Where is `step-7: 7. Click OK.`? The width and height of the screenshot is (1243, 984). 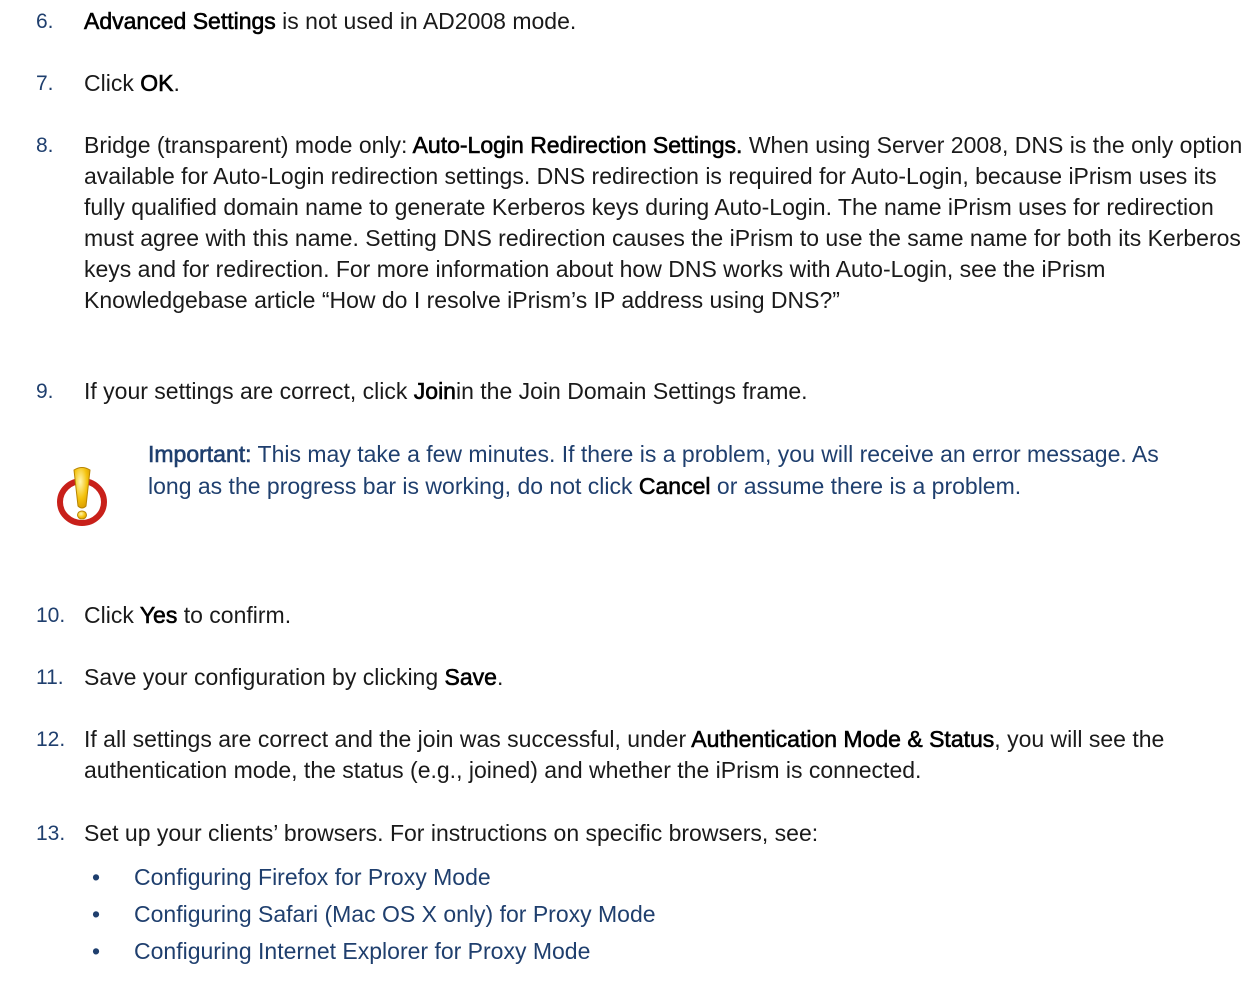 step-7: 7. Click OK. is located at coordinates (636, 83).